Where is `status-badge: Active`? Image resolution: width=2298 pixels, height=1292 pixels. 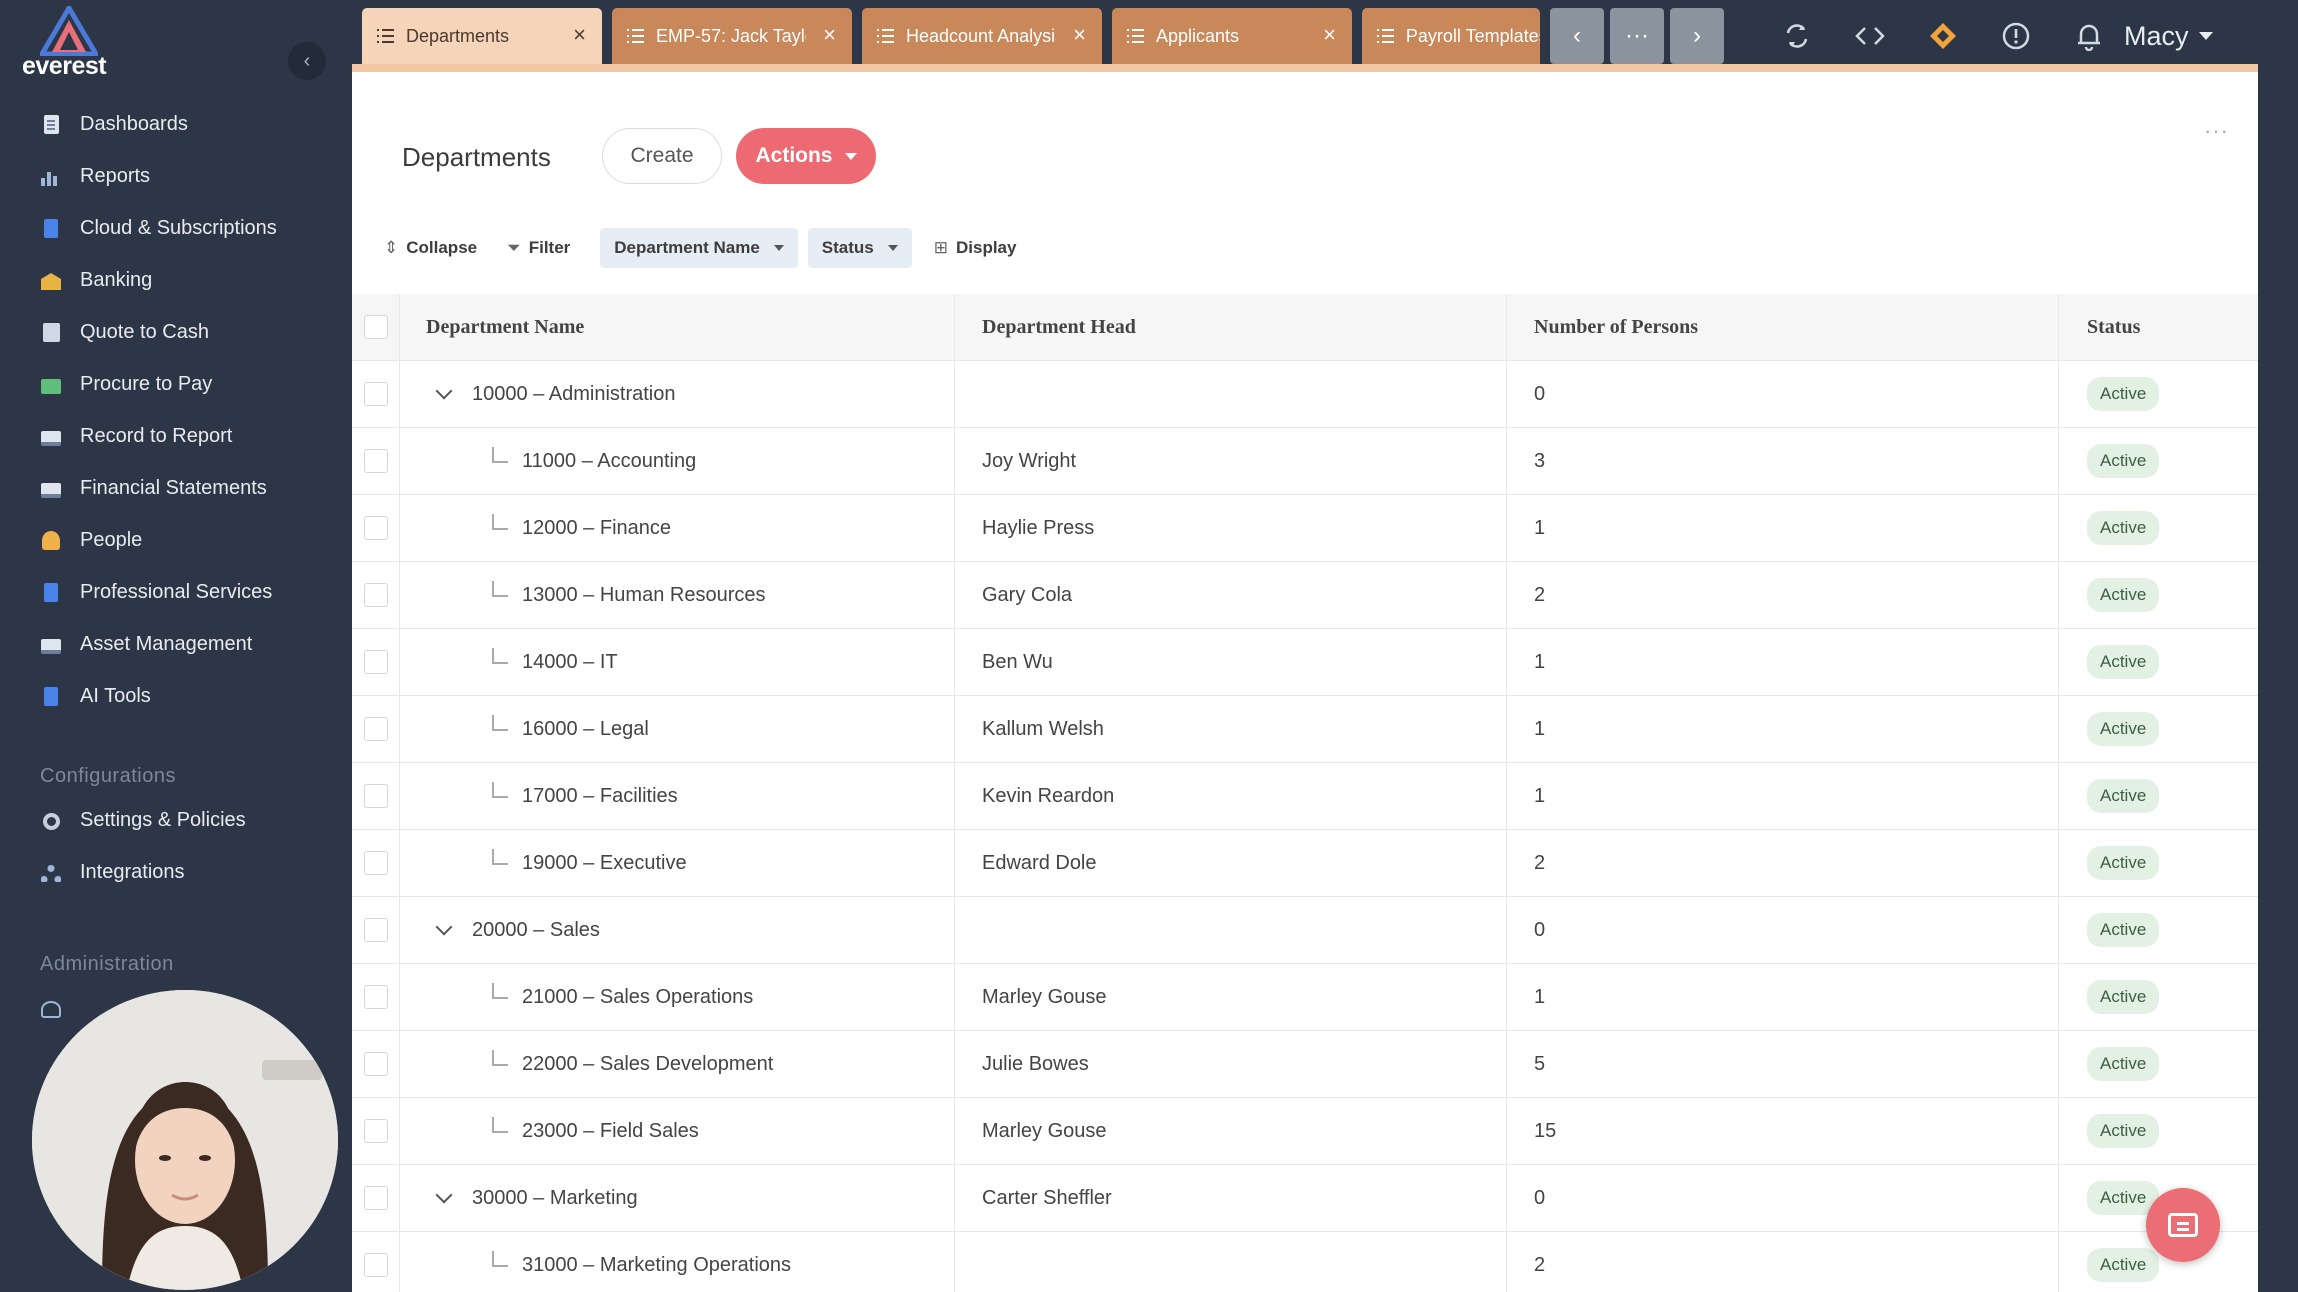
status-badge: Active is located at coordinates (2123, 528).